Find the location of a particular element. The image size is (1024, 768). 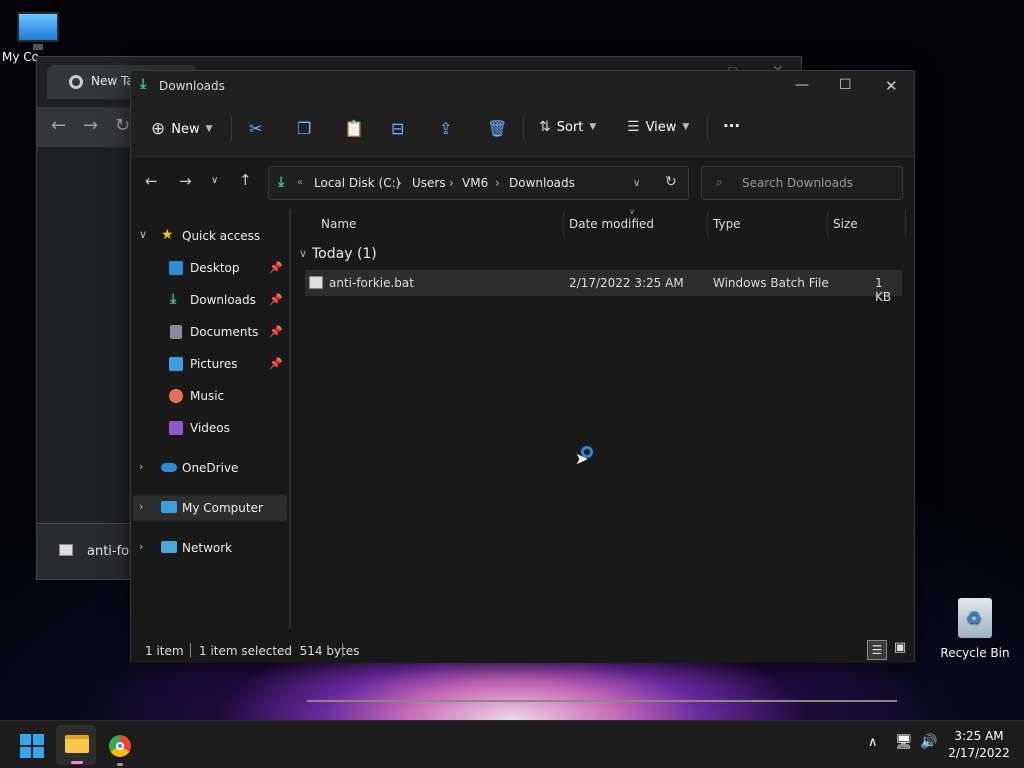

documents-icon is located at coordinates (176, 332).